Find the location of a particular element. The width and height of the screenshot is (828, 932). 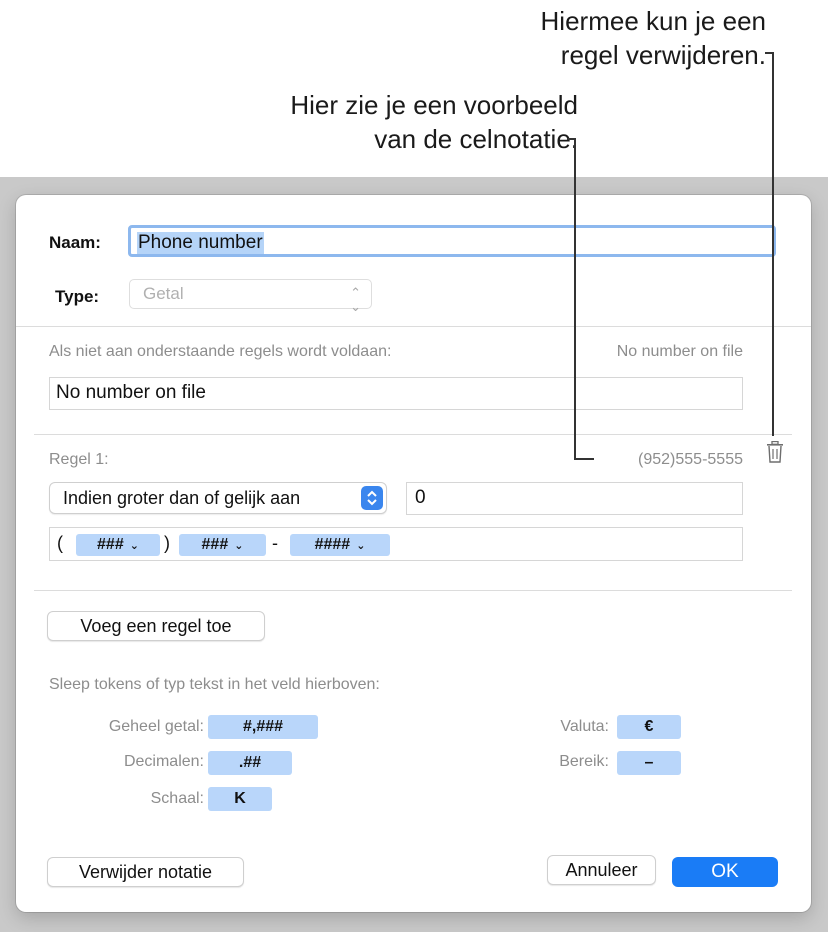

rule-condition-value: Indien groter dan of gelijk aan is located at coordinates (182, 498).